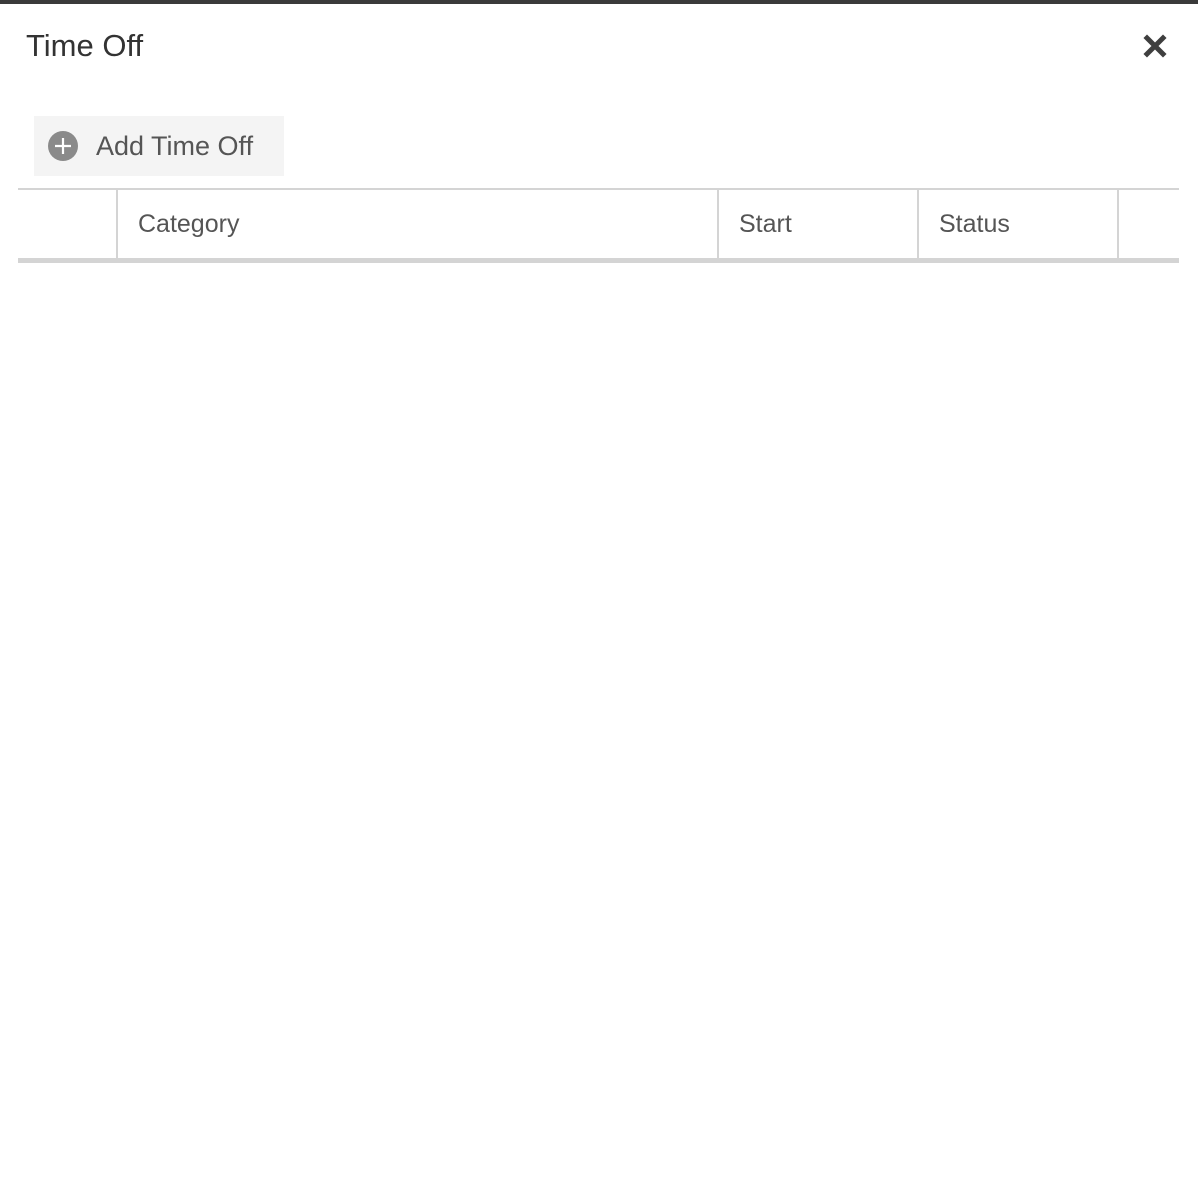 Image resolution: width=1198 pixels, height=1204 pixels. I want to click on dialog-title: Time Off, so click(85, 45).